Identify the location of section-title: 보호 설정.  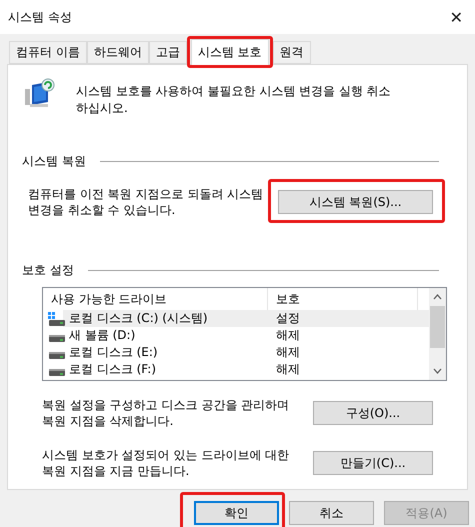
(48, 270).